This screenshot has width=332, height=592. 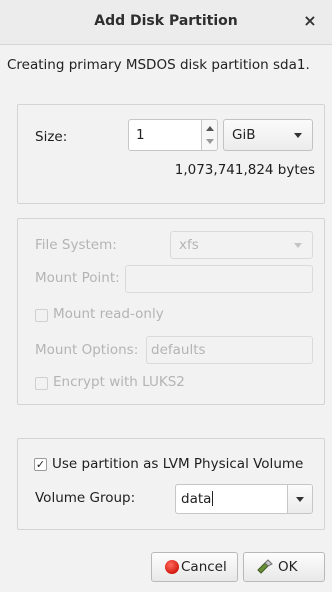 What do you see at coordinates (288, 567) in the screenshot?
I see `ok-button-label: OK` at bounding box center [288, 567].